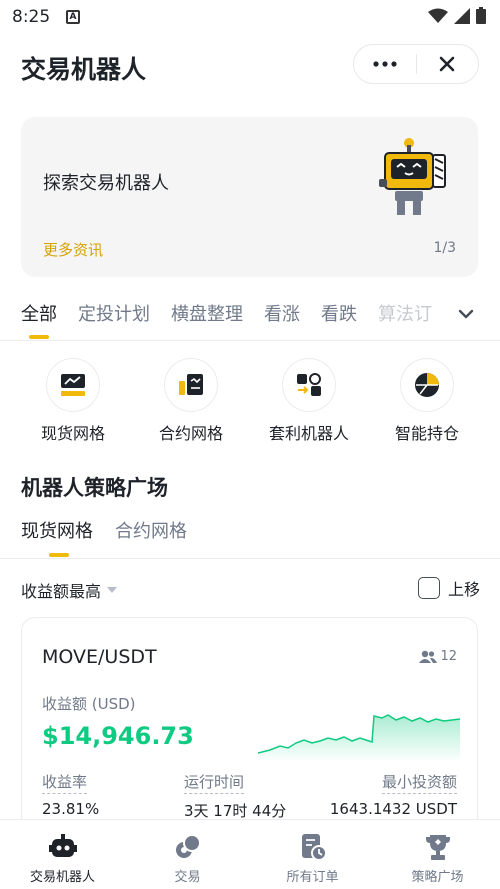 This screenshot has width=500, height=889. What do you see at coordinates (187, 877) in the screenshot?
I see `nav-label: 交易` at bounding box center [187, 877].